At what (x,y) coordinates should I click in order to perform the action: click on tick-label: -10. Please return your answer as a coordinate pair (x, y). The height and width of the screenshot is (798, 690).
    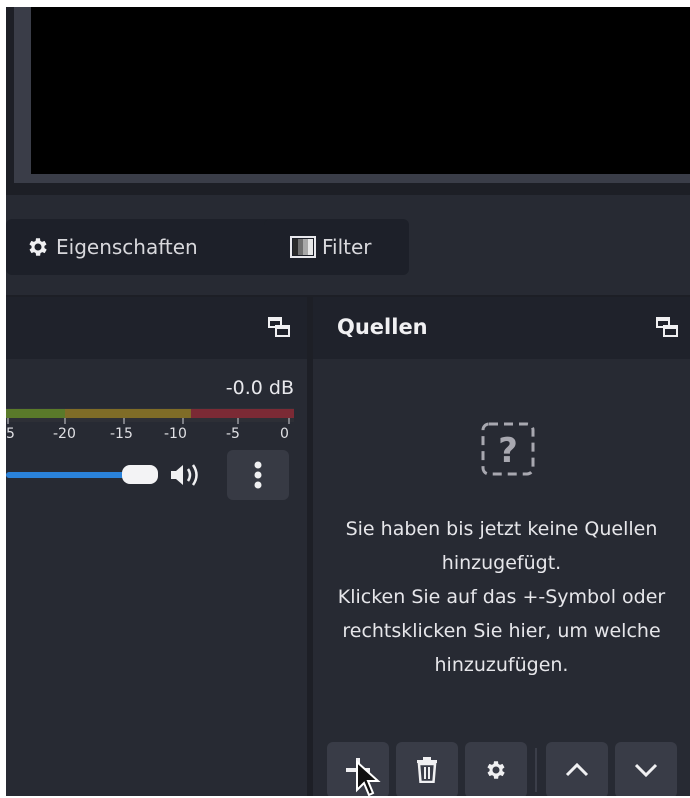
    Looking at the image, I should click on (175, 434).